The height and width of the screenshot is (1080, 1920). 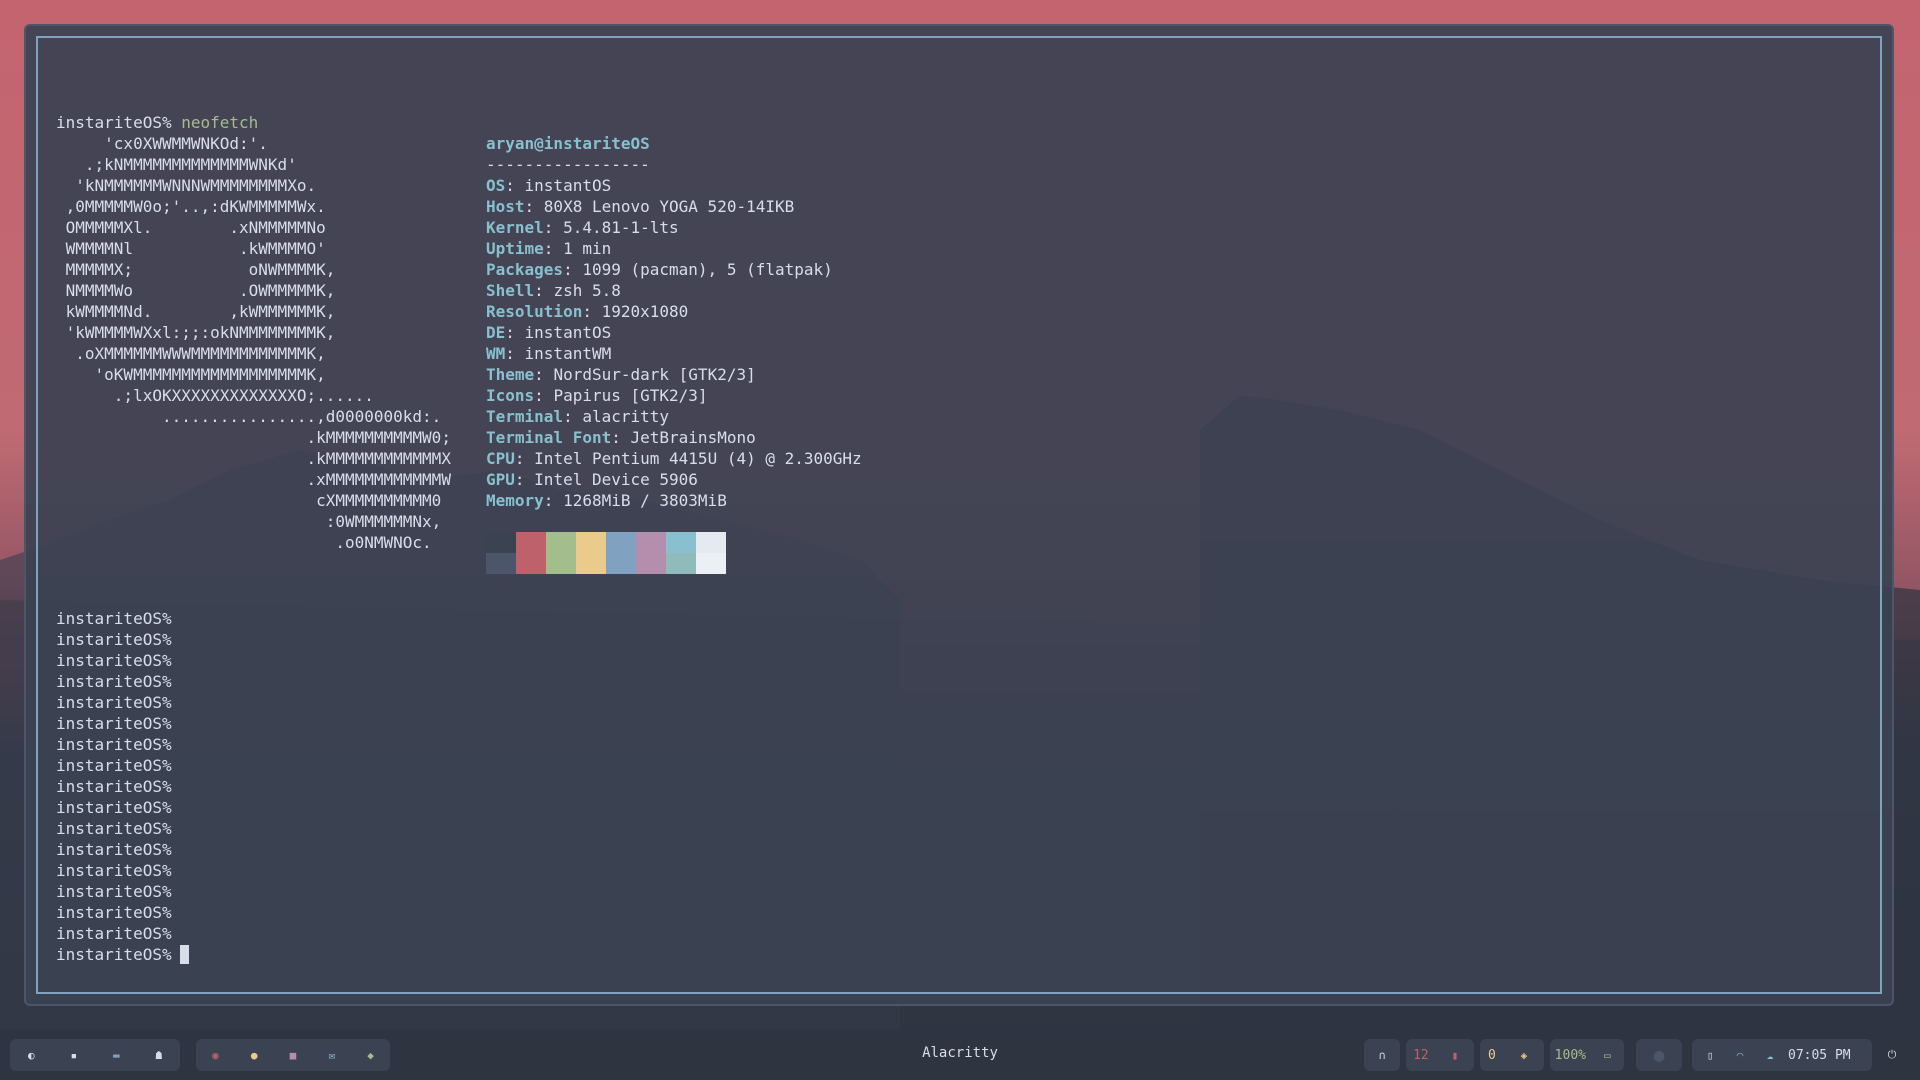 I want to click on cloud-icon: ☁, so click(x=1770, y=1055).